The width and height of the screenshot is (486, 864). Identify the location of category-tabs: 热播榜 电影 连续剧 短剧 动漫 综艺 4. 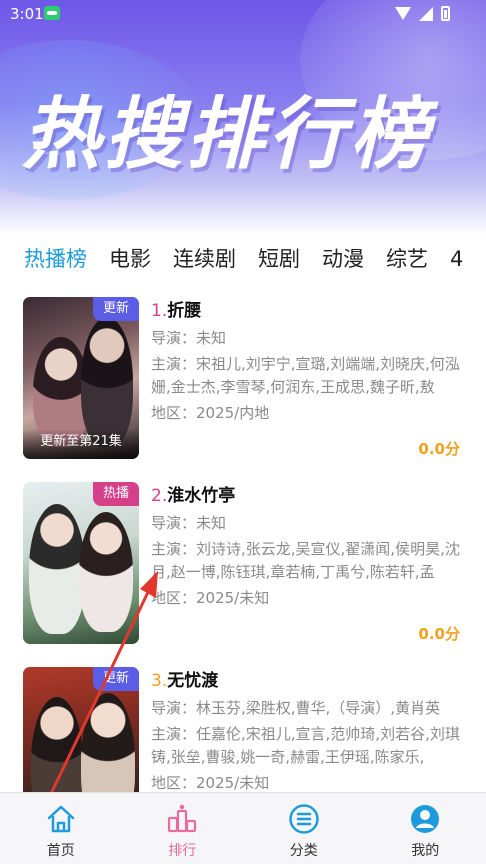
(255, 261).